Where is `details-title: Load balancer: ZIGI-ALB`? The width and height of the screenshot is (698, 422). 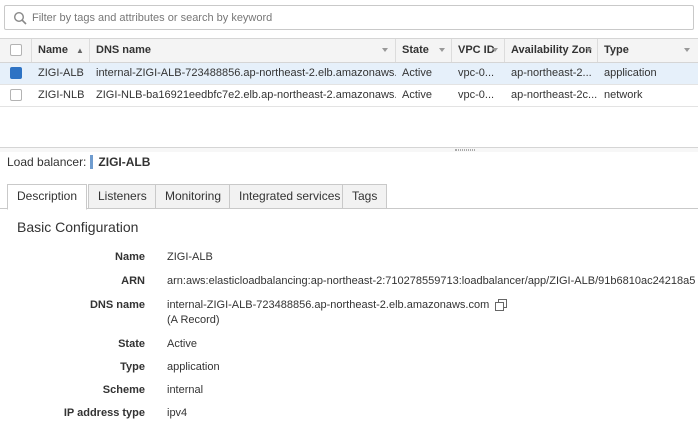
details-title: Load balancer: ZIGI-ALB is located at coordinates (79, 162).